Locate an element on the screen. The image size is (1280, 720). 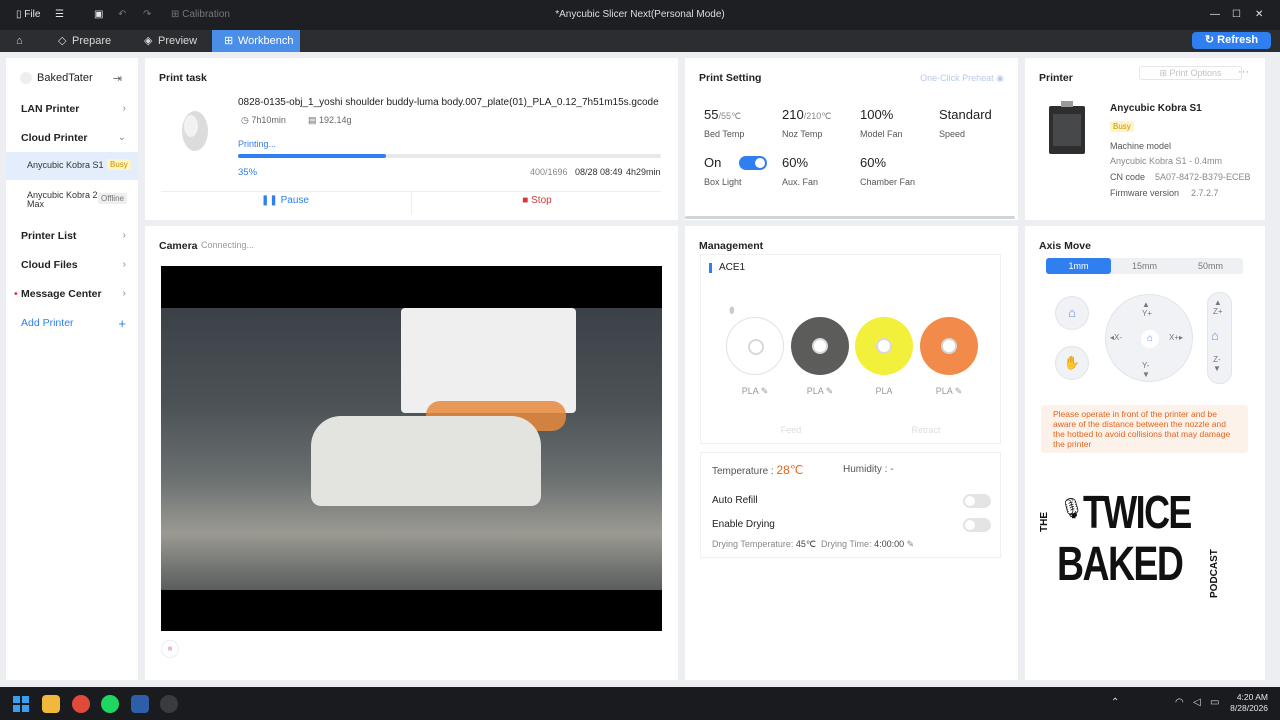
camera-title: Camera is located at coordinates (178, 246).